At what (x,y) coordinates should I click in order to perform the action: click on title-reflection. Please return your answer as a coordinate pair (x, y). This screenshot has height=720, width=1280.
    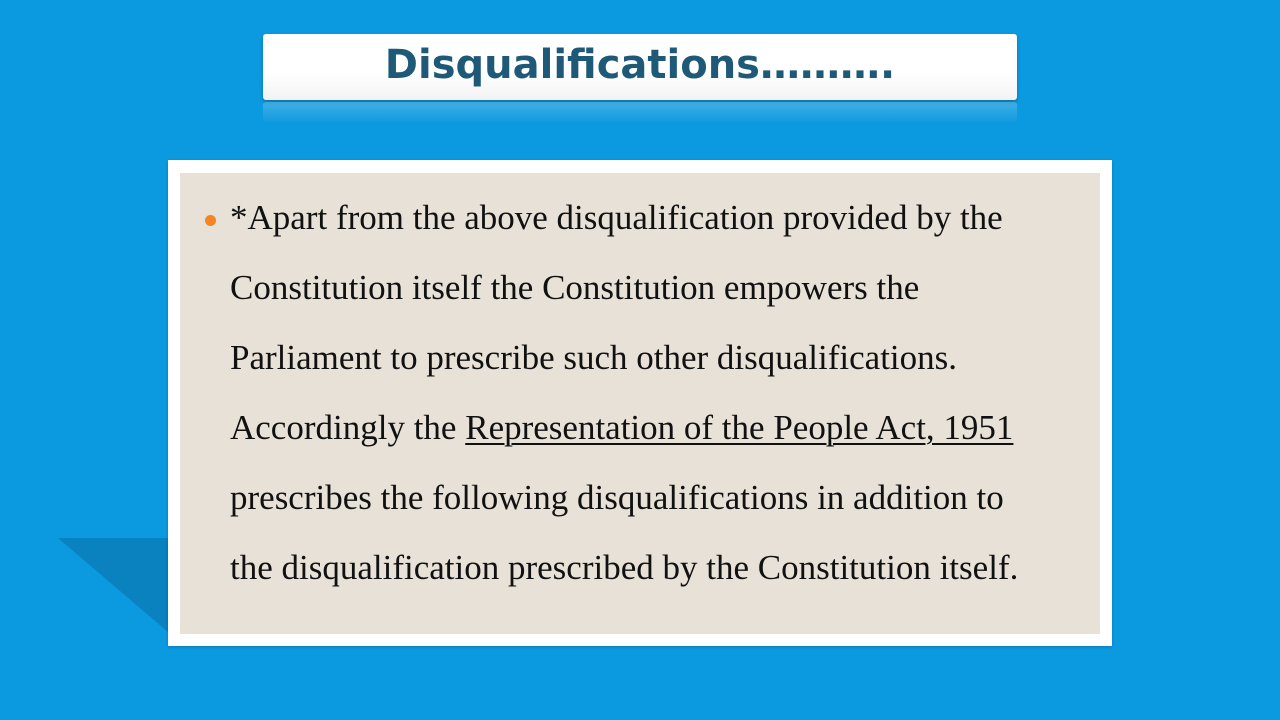
    Looking at the image, I should click on (640, 113).